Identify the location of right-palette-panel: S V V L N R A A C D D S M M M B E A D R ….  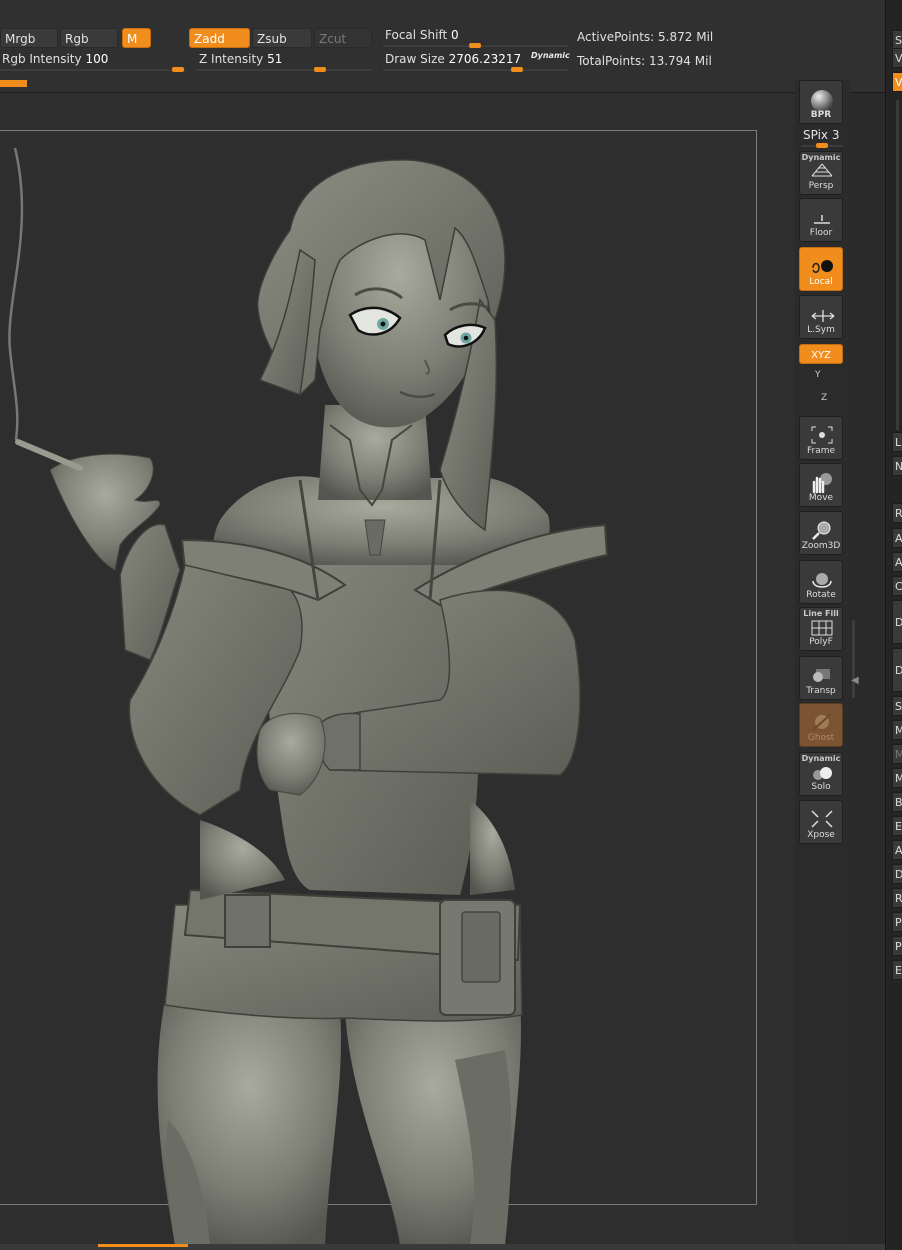
(893, 625).